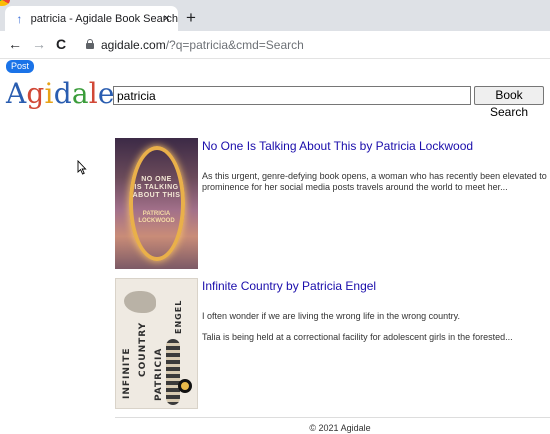 Image resolution: width=550 pixels, height=434 pixels. What do you see at coordinates (19, 18) in the screenshot?
I see `upload-arrow-icon: ↑` at bounding box center [19, 18].